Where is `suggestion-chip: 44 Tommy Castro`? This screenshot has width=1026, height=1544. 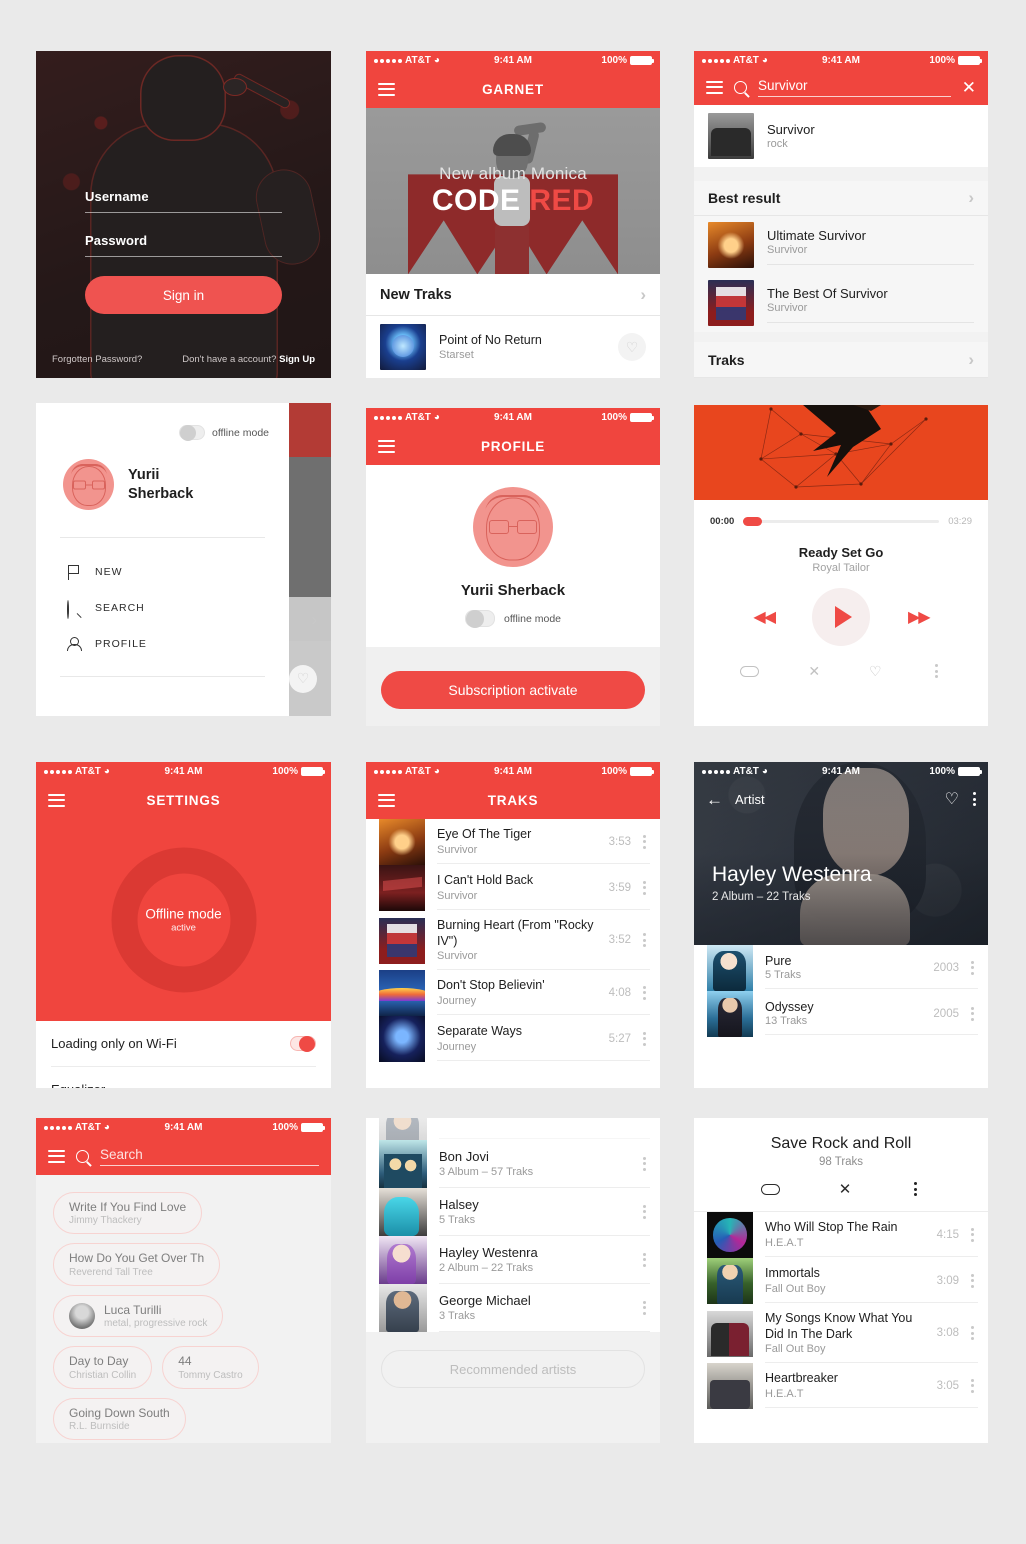
suggestion-chip: 44 Tommy Castro is located at coordinates (210, 1367).